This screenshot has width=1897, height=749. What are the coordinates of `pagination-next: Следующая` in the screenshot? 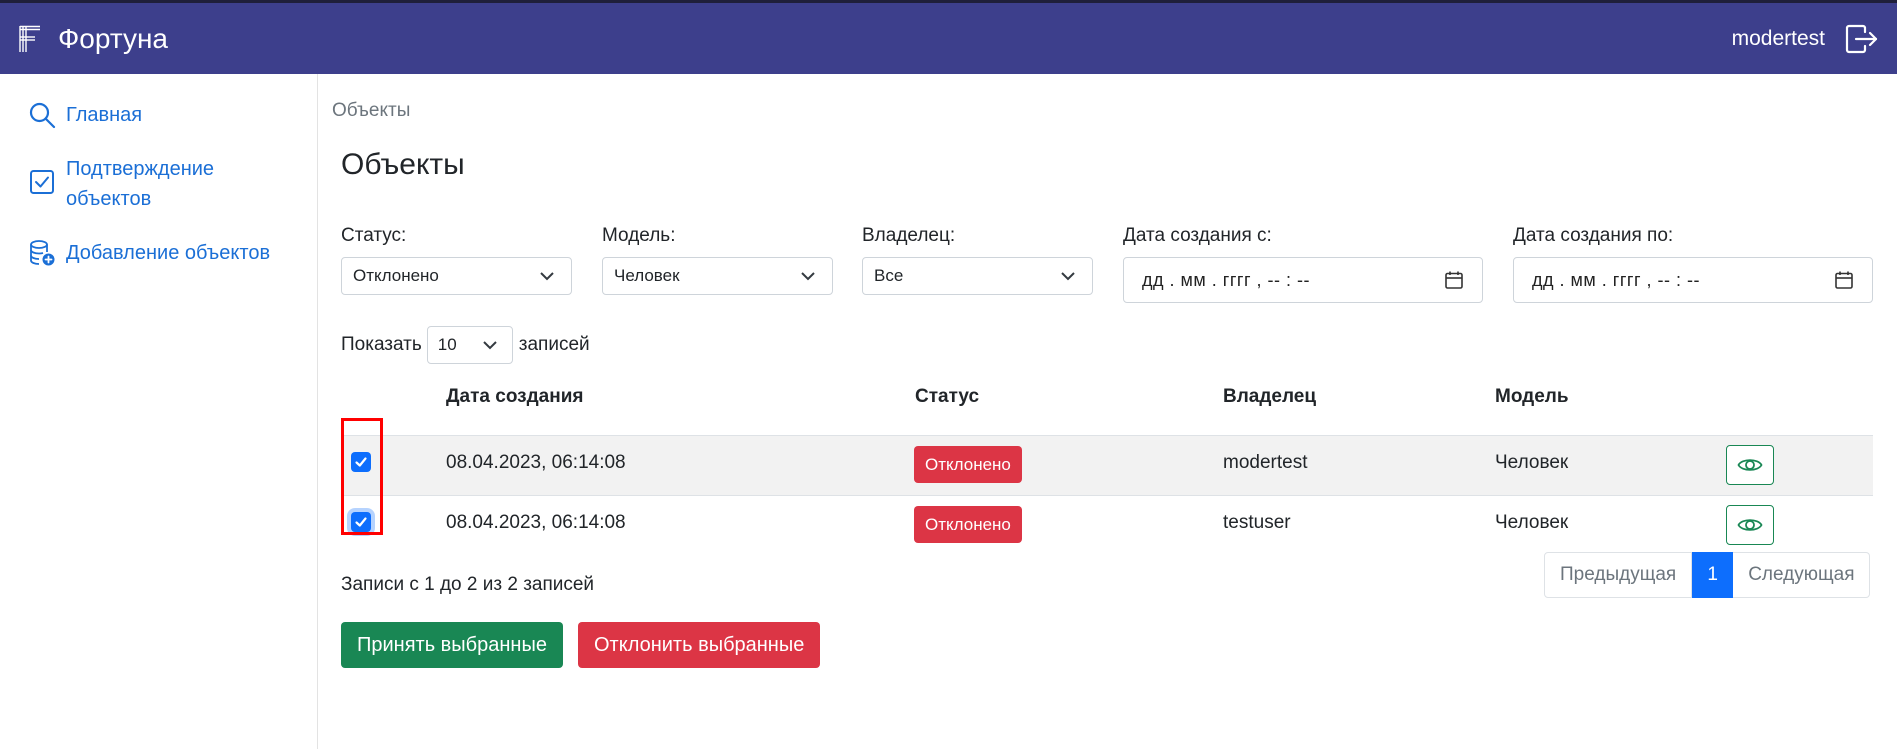 It's located at (1802, 575).